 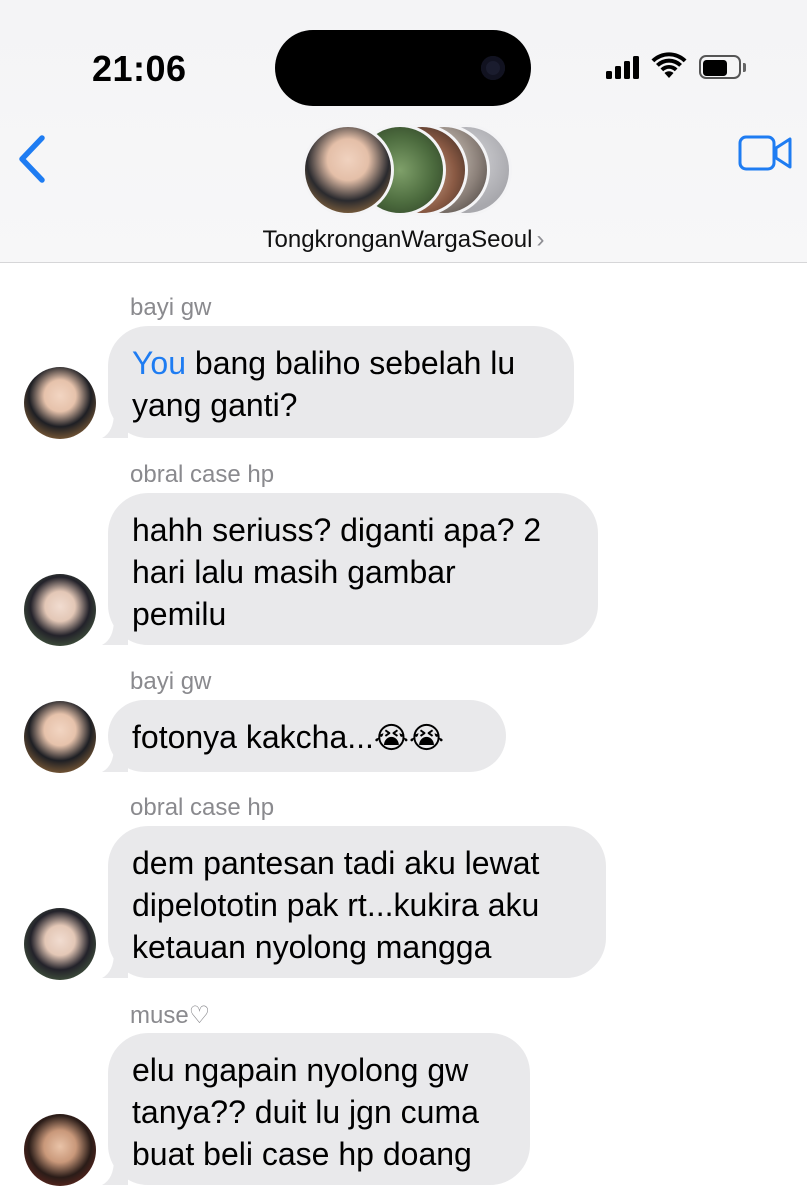 What do you see at coordinates (305, 1112) in the screenshot?
I see `message-line: tanya?? duit lu jgn cuma` at bounding box center [305, 1112].